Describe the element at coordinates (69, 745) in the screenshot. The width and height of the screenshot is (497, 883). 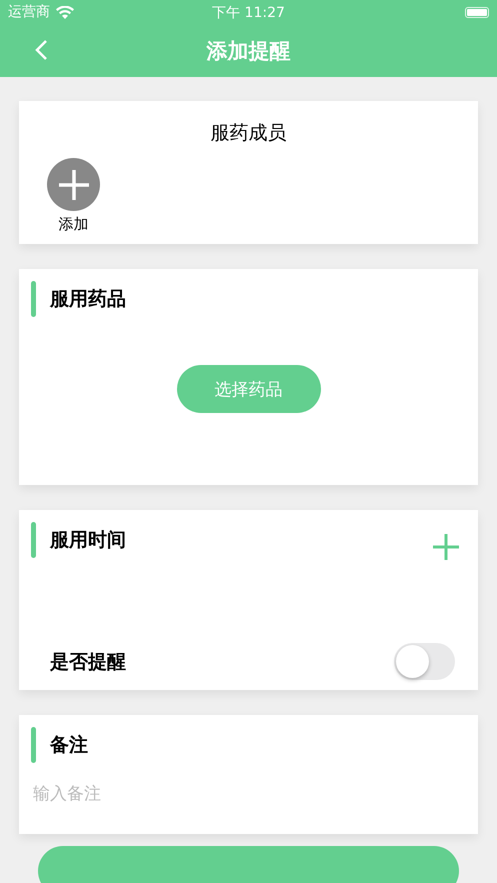
I see `section-title: 备注` at that location.